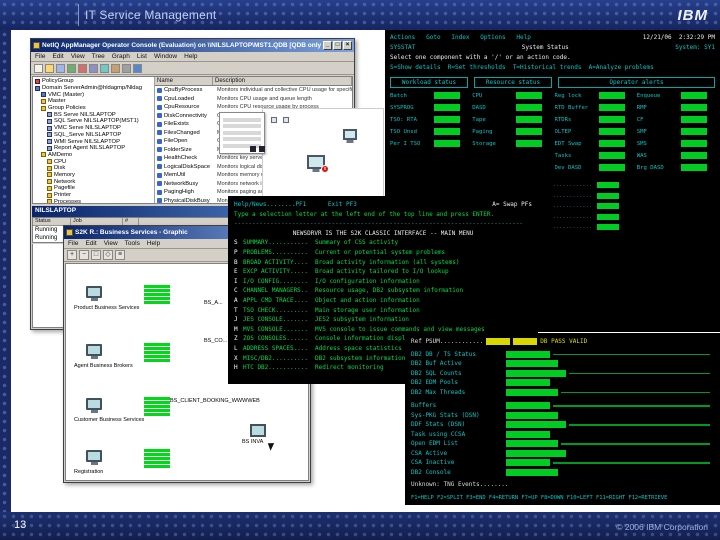 This screenshot has width=720, height=540. I want to click on status-cell: Paging, so click(511, 131).